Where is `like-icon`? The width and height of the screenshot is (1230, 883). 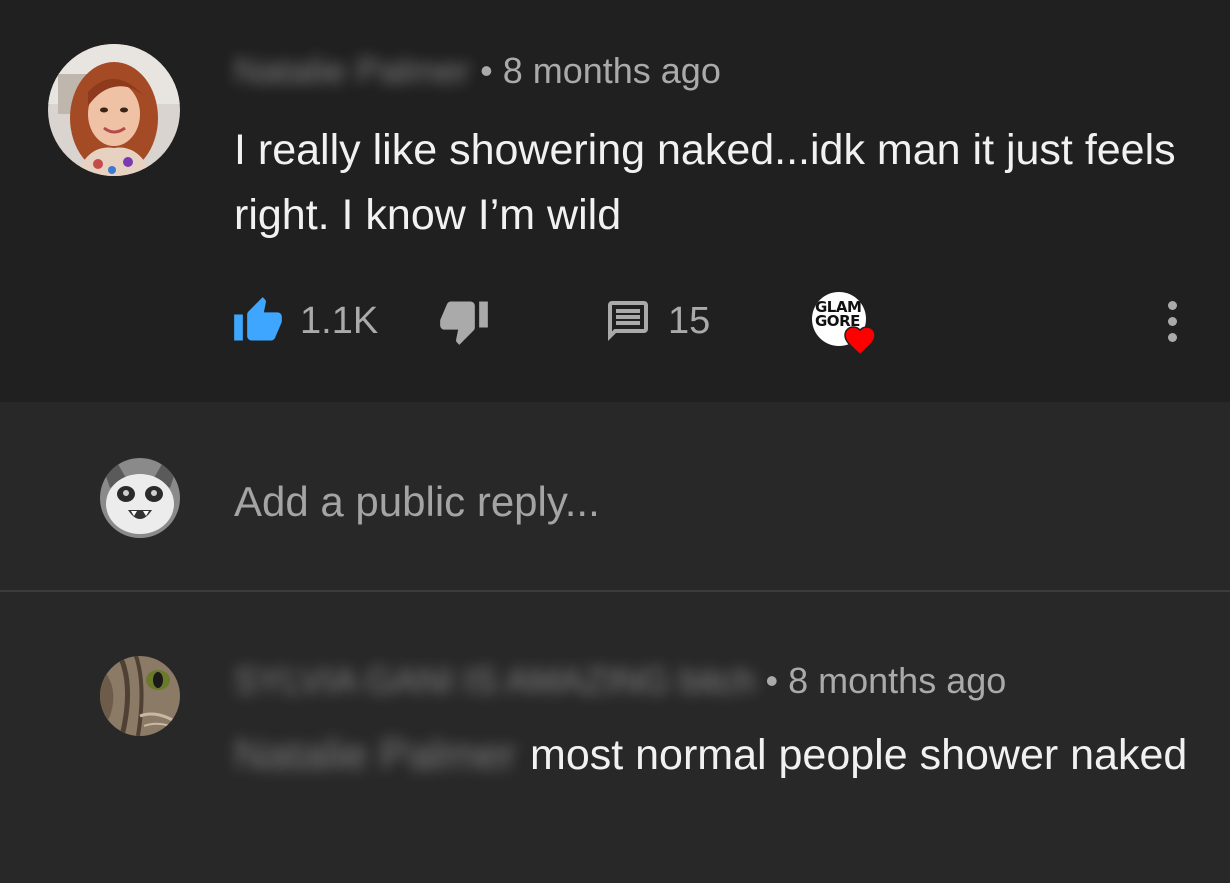
like-icon is located at coordinates (258, 319).